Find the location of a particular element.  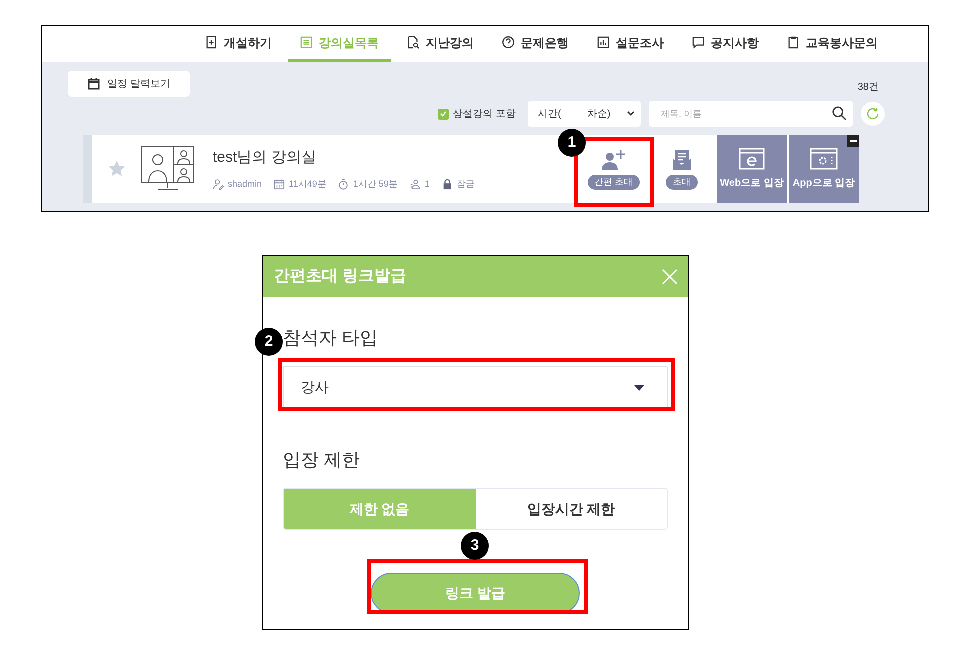

calendar-view-button: 일정 달력보기 is located at coordinates (129, 84).